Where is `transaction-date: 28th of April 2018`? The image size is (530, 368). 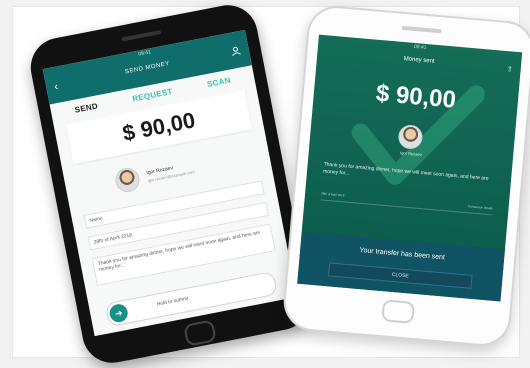
transaction-date: 28th of April 2018 is located at coordinates (332, 194).